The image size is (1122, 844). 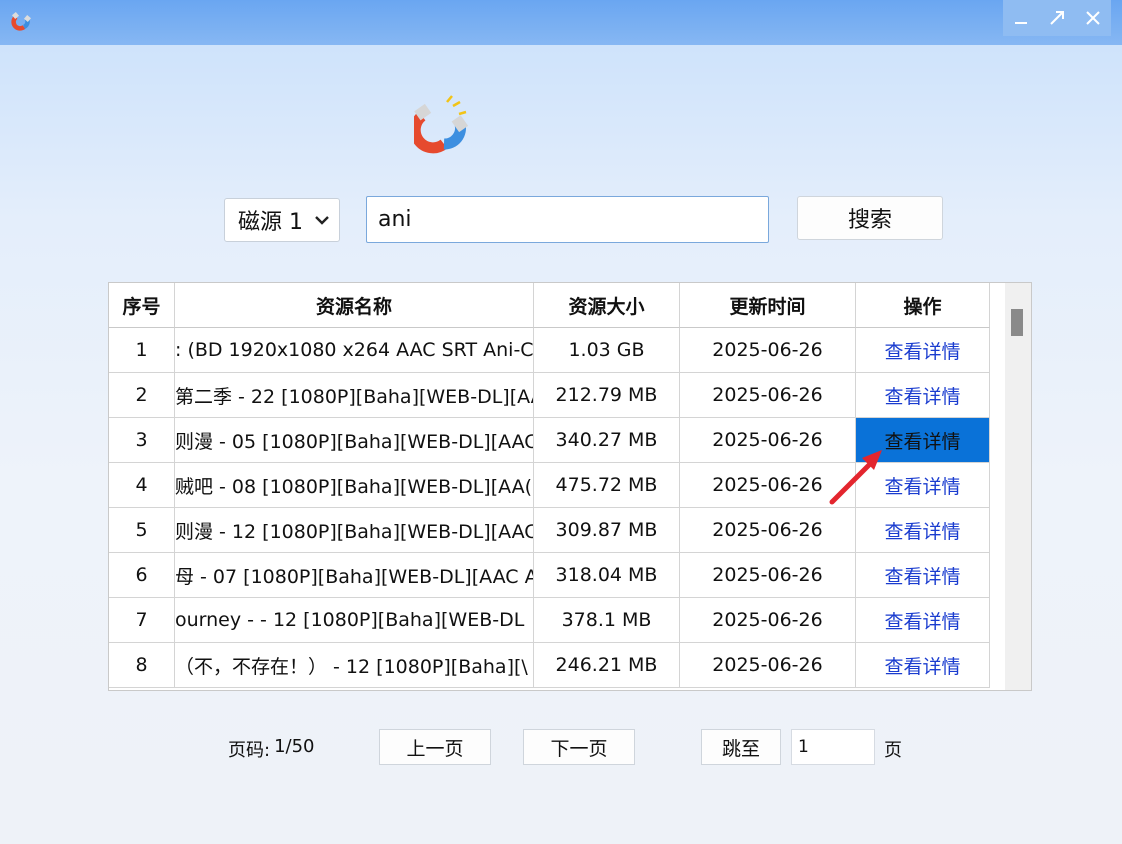 I want to click on row-index: 8, so click(x=142, y=665).